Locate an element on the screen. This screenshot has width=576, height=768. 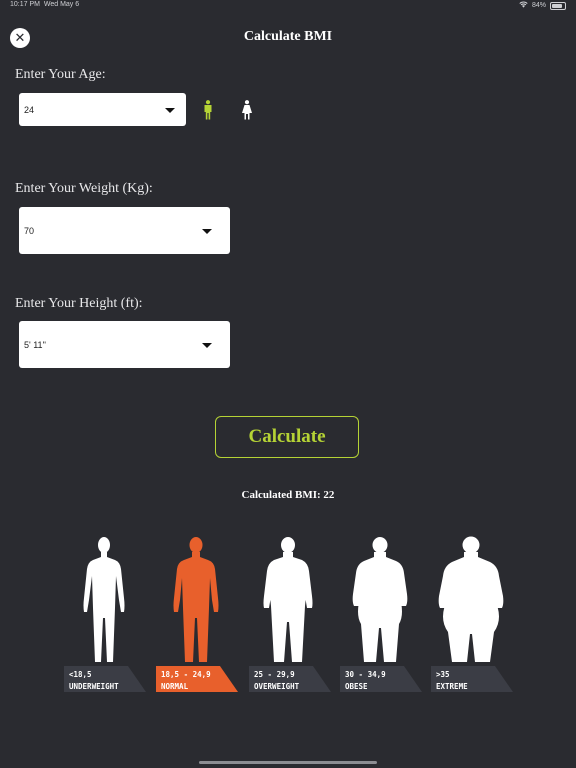
height-value: 5' 11'' is located at coordinates (35, 344).